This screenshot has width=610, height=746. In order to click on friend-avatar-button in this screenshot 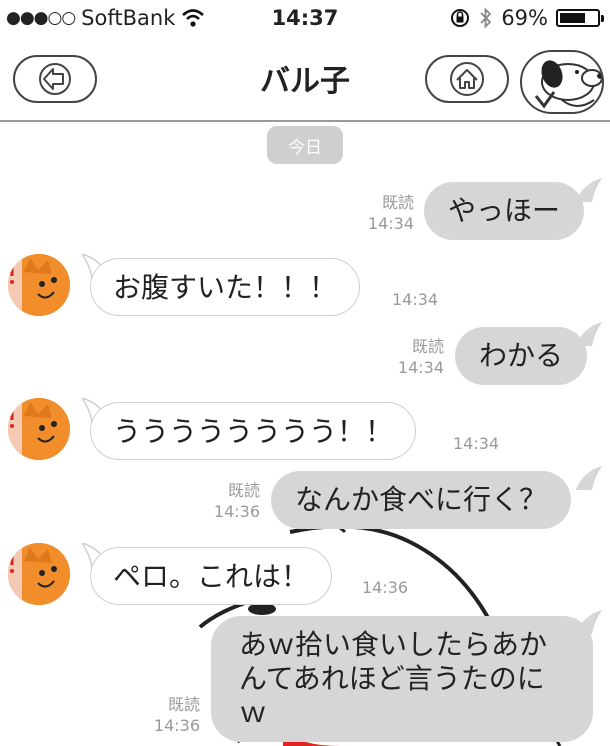, I will do `click(562, 82)`.